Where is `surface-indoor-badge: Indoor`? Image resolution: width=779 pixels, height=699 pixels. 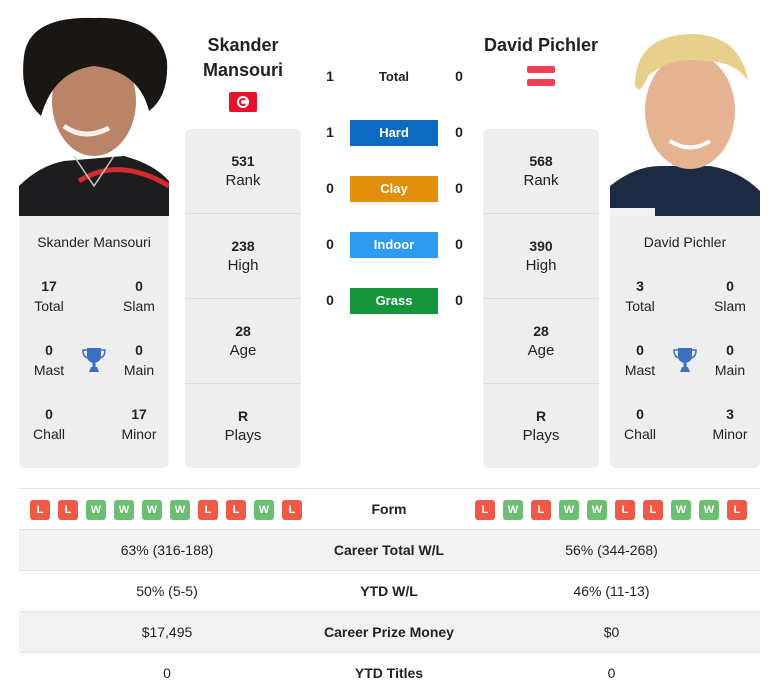
surface-indoor-badge: Indoor is located at coordinates (394, 245).